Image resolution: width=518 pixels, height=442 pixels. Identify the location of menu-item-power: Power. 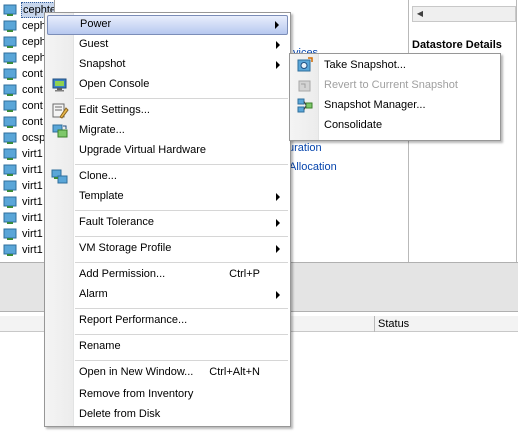
(167, 25).